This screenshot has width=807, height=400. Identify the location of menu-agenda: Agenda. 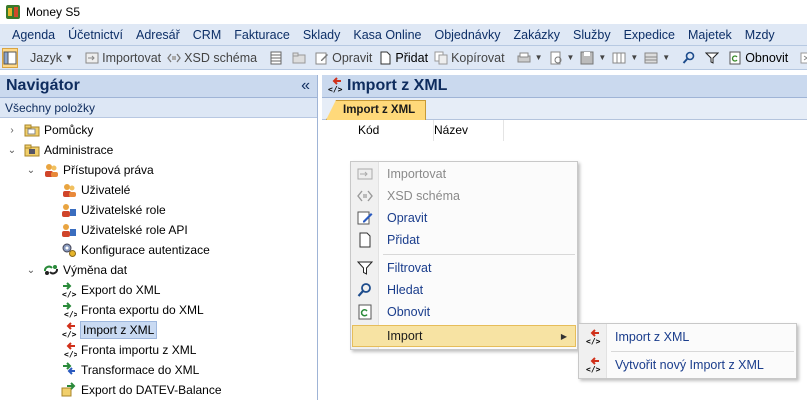
(31, 34).